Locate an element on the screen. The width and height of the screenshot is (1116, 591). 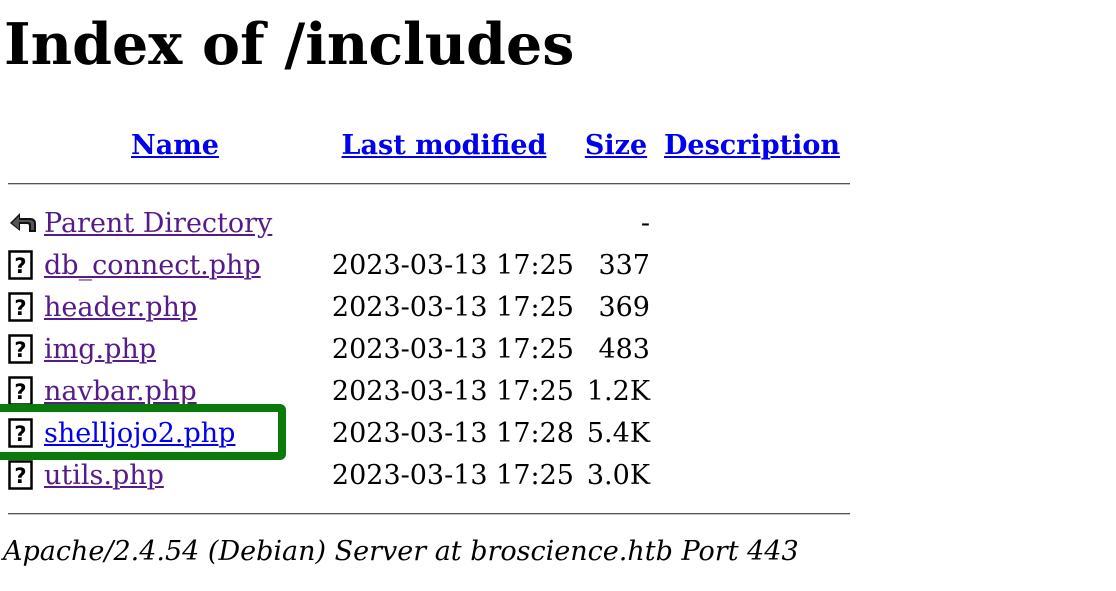
file-link-header: header.php is located at coordinates (120, 307).